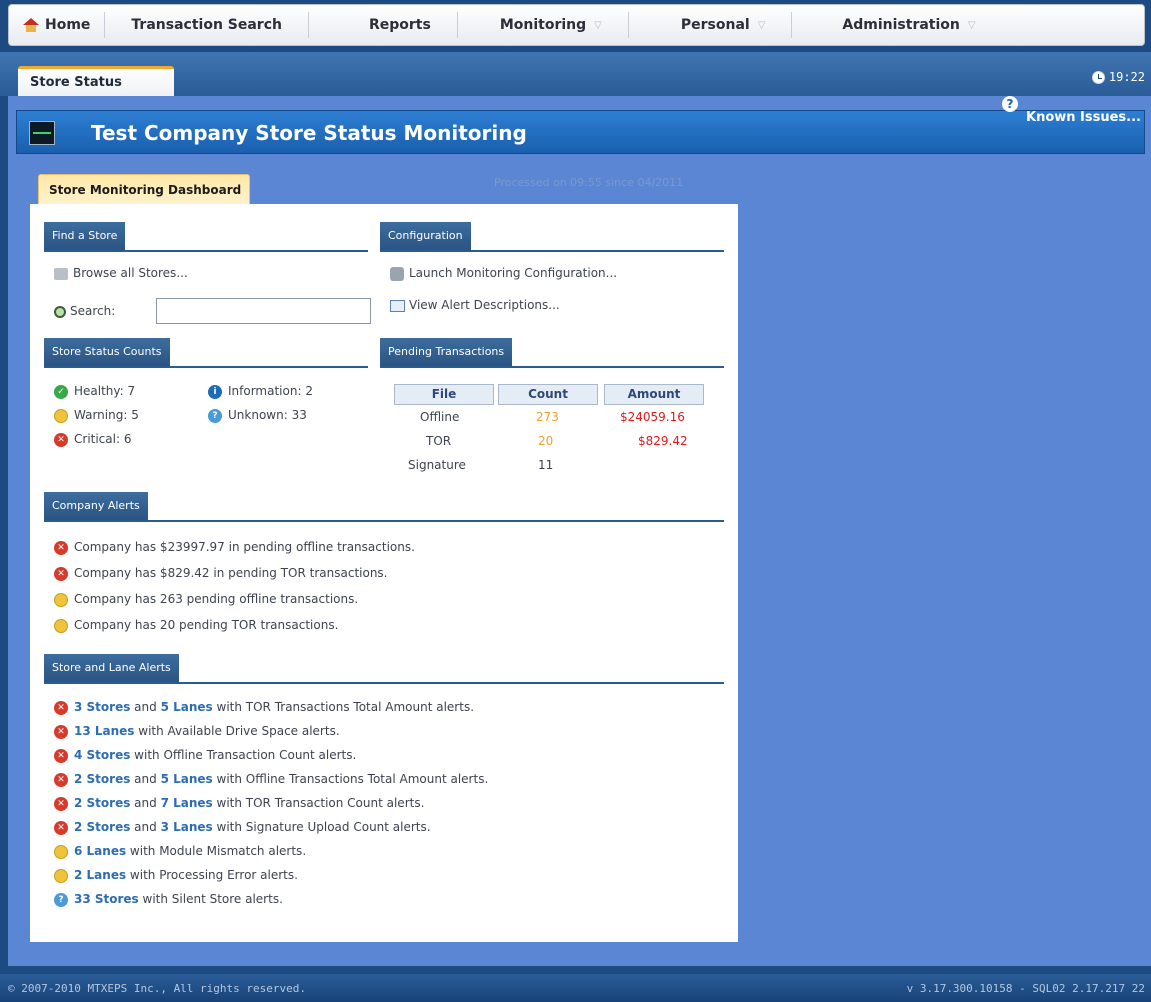  I want to click on nav-transaction-search: Transaction Search, so click(206, 25).